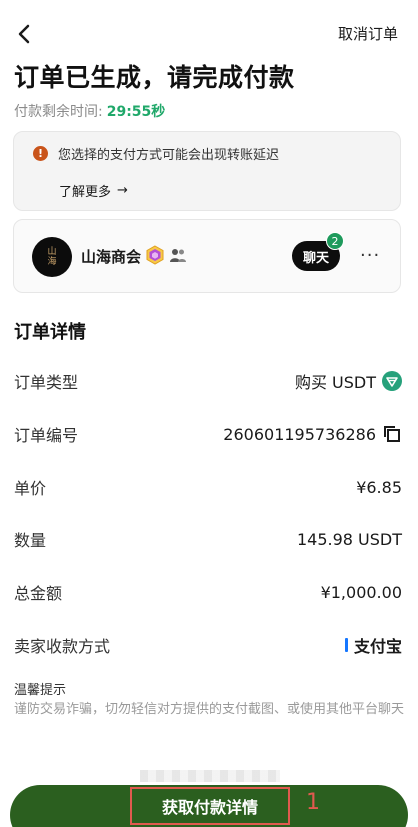 This screenshot has height=827, width=418. Describe the element at coordinates (50, 332) in the screenshot. I see `order-details-title: 订单详情` at that location.